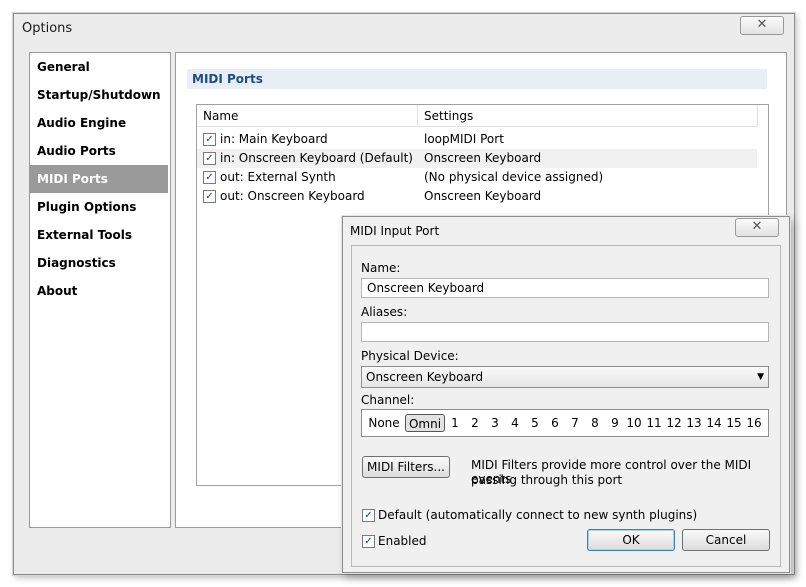  What do you see at coordinates (495, 423) in the screenshot?
I see `channel-3: 3` at bounding box center [495, 423].